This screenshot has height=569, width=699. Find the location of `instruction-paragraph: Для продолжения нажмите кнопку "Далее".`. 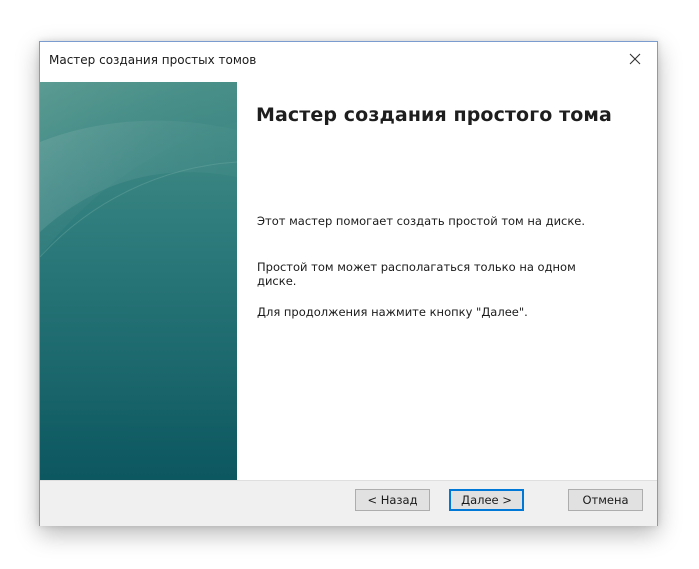

instruction-paragraph: Для продолжения нажмите кнопку "Далее". is located at coordinates (392, 312).